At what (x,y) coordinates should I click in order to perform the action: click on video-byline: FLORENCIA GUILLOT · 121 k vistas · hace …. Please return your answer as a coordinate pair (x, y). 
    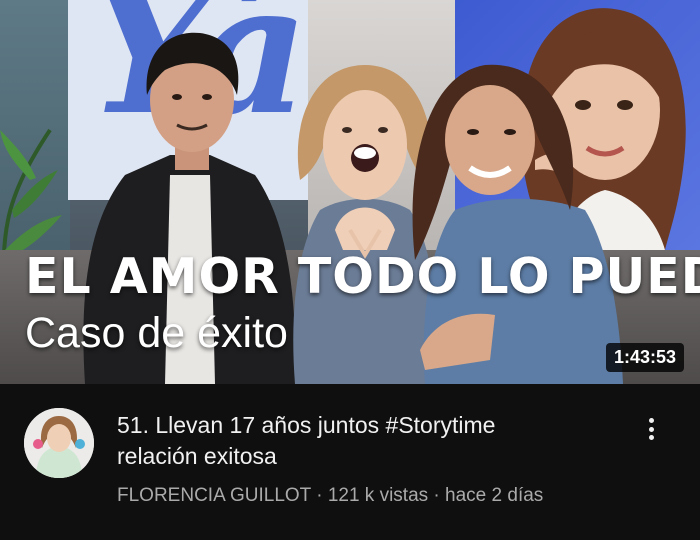
    Looking at the image, I should click on (367, 495).